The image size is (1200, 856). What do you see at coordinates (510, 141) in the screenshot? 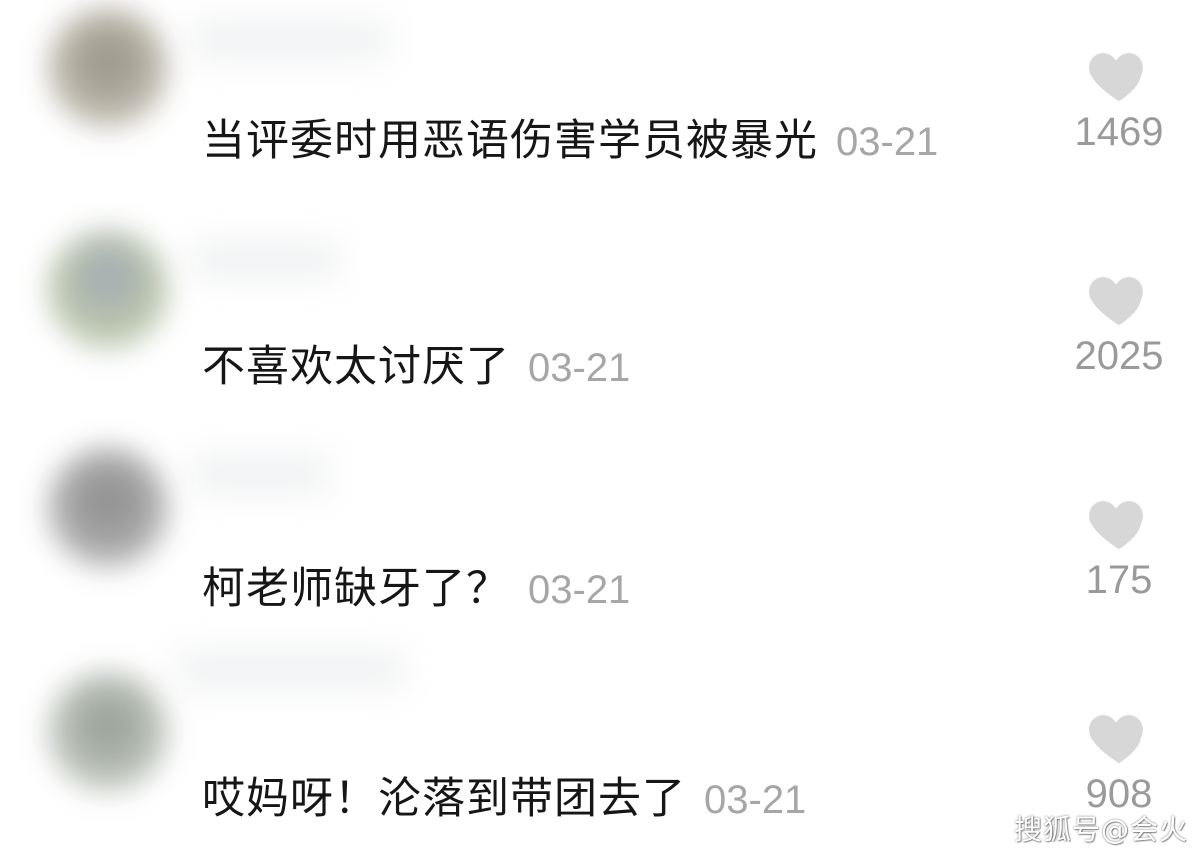
I see `comment-text: 当评委时用恶语伤害学员被暴光` at bounding box center [510, 141].